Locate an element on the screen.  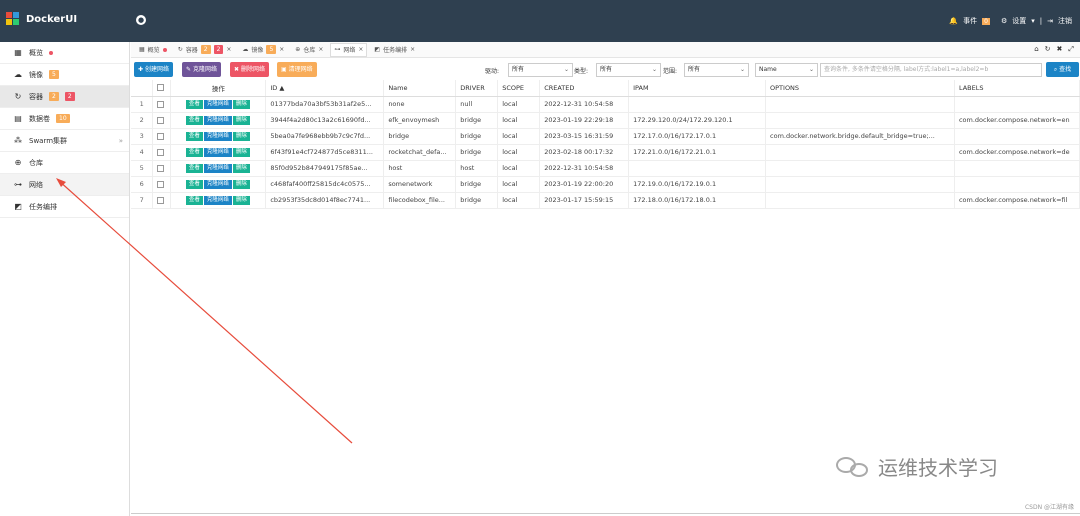
tab-network: ⊶ 网络 × is located at coordinates (349, 49).